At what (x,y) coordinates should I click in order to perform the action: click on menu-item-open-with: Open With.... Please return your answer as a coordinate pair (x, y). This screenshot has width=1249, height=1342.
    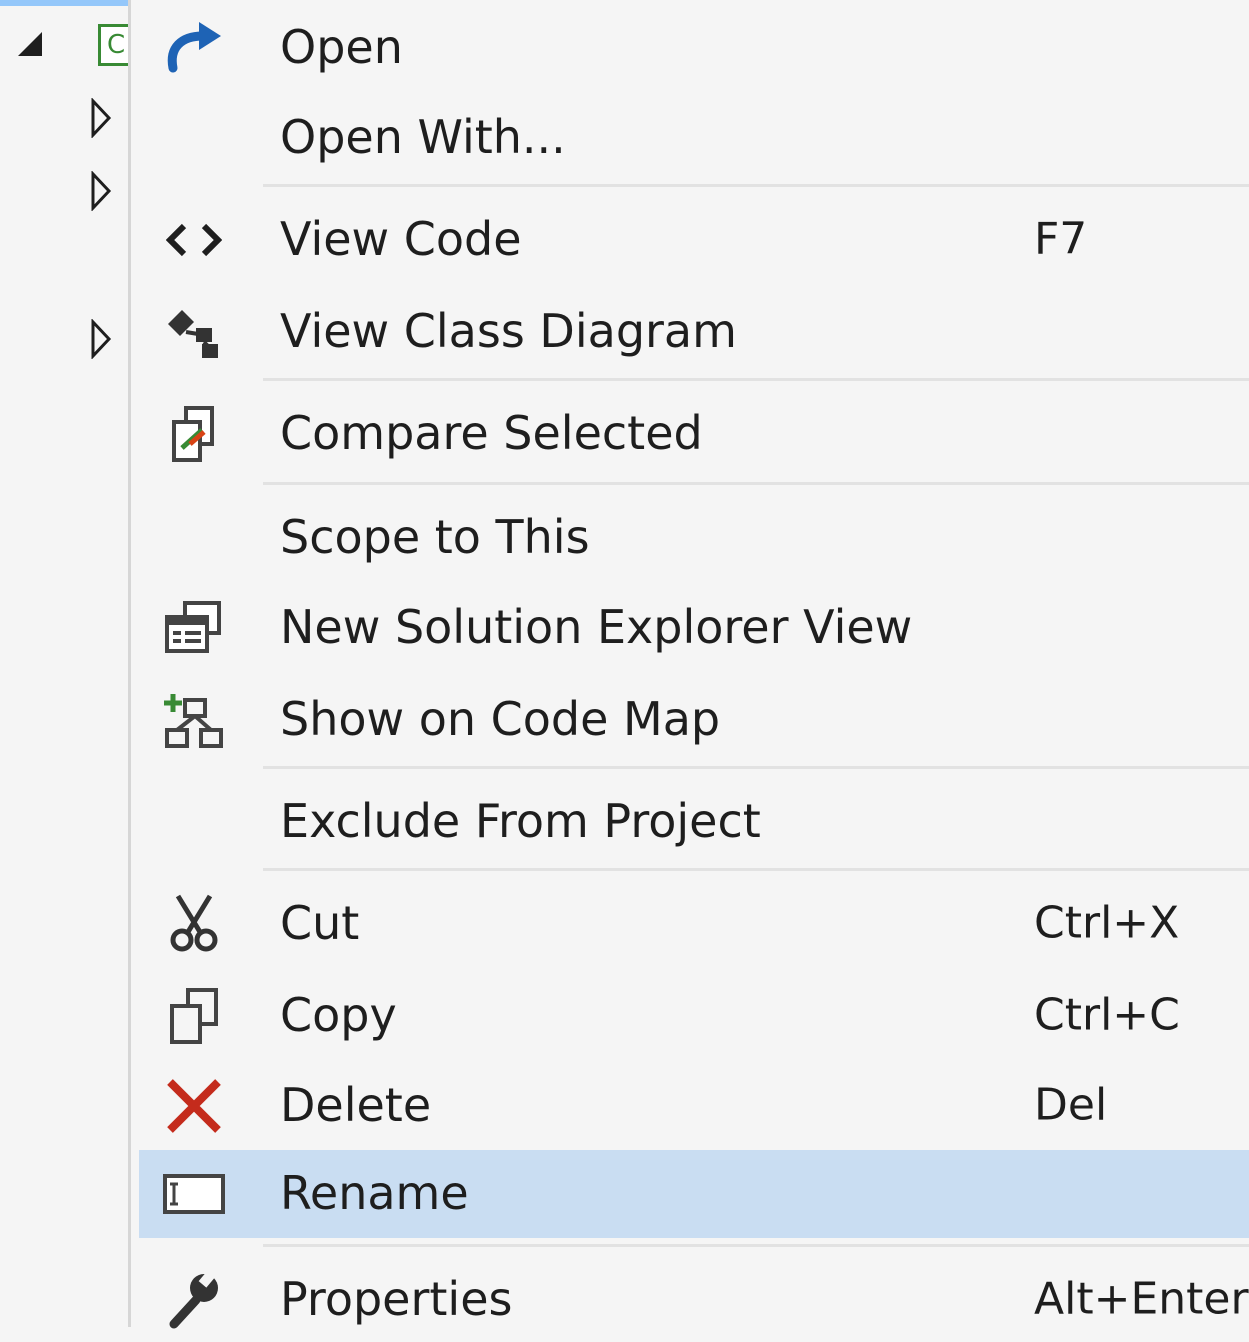
    Looking at the image, I should click on (694, 138).